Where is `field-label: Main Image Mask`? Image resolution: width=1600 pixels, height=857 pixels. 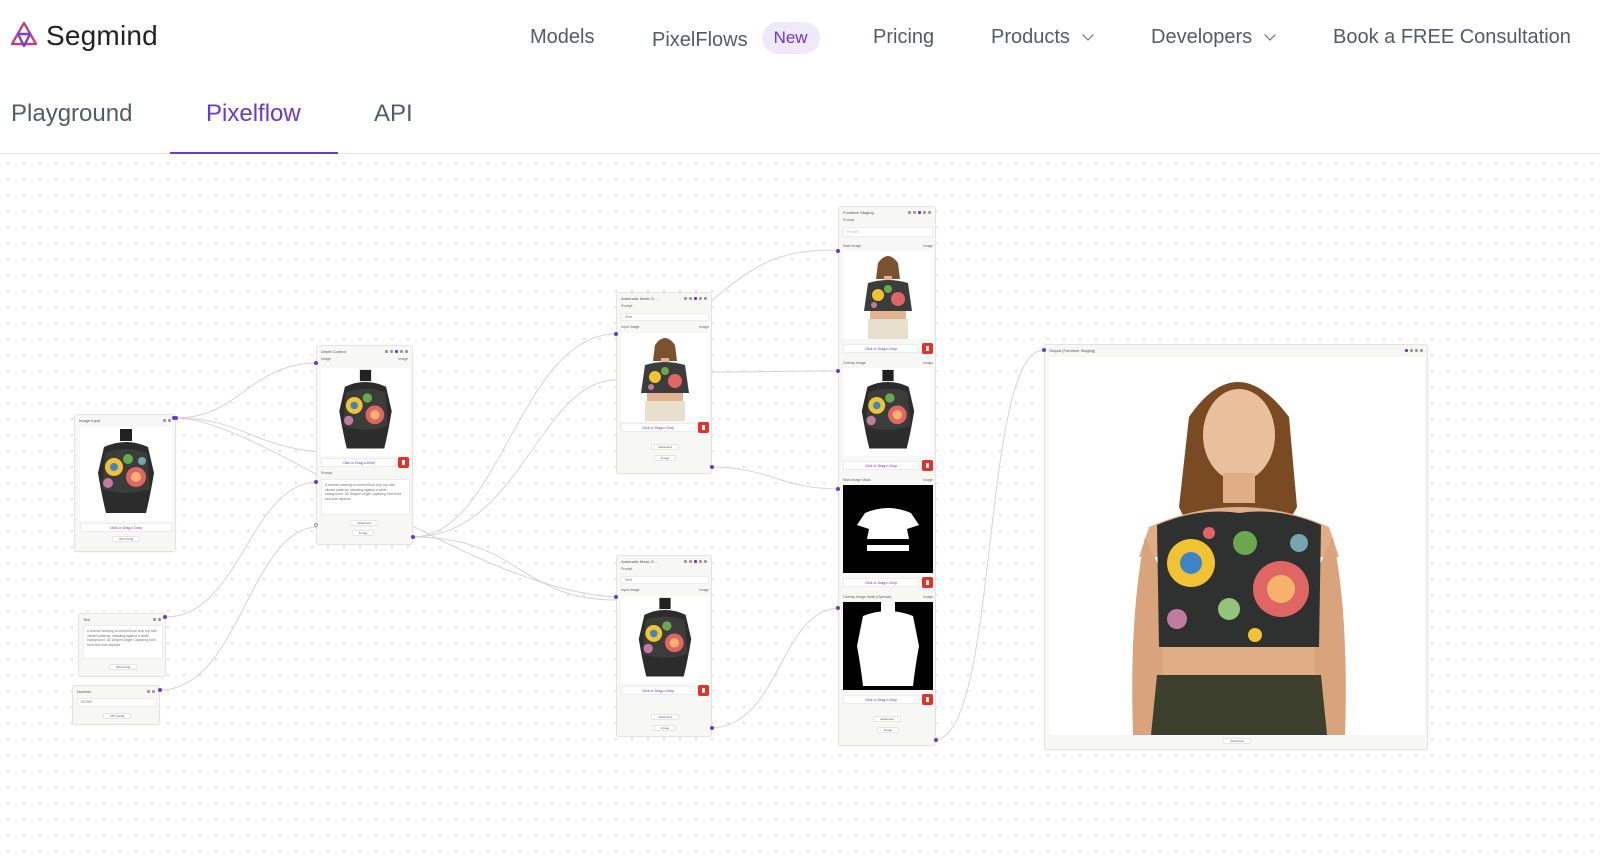 field-label: Main Image Mask is located at coordinates (857, 480).